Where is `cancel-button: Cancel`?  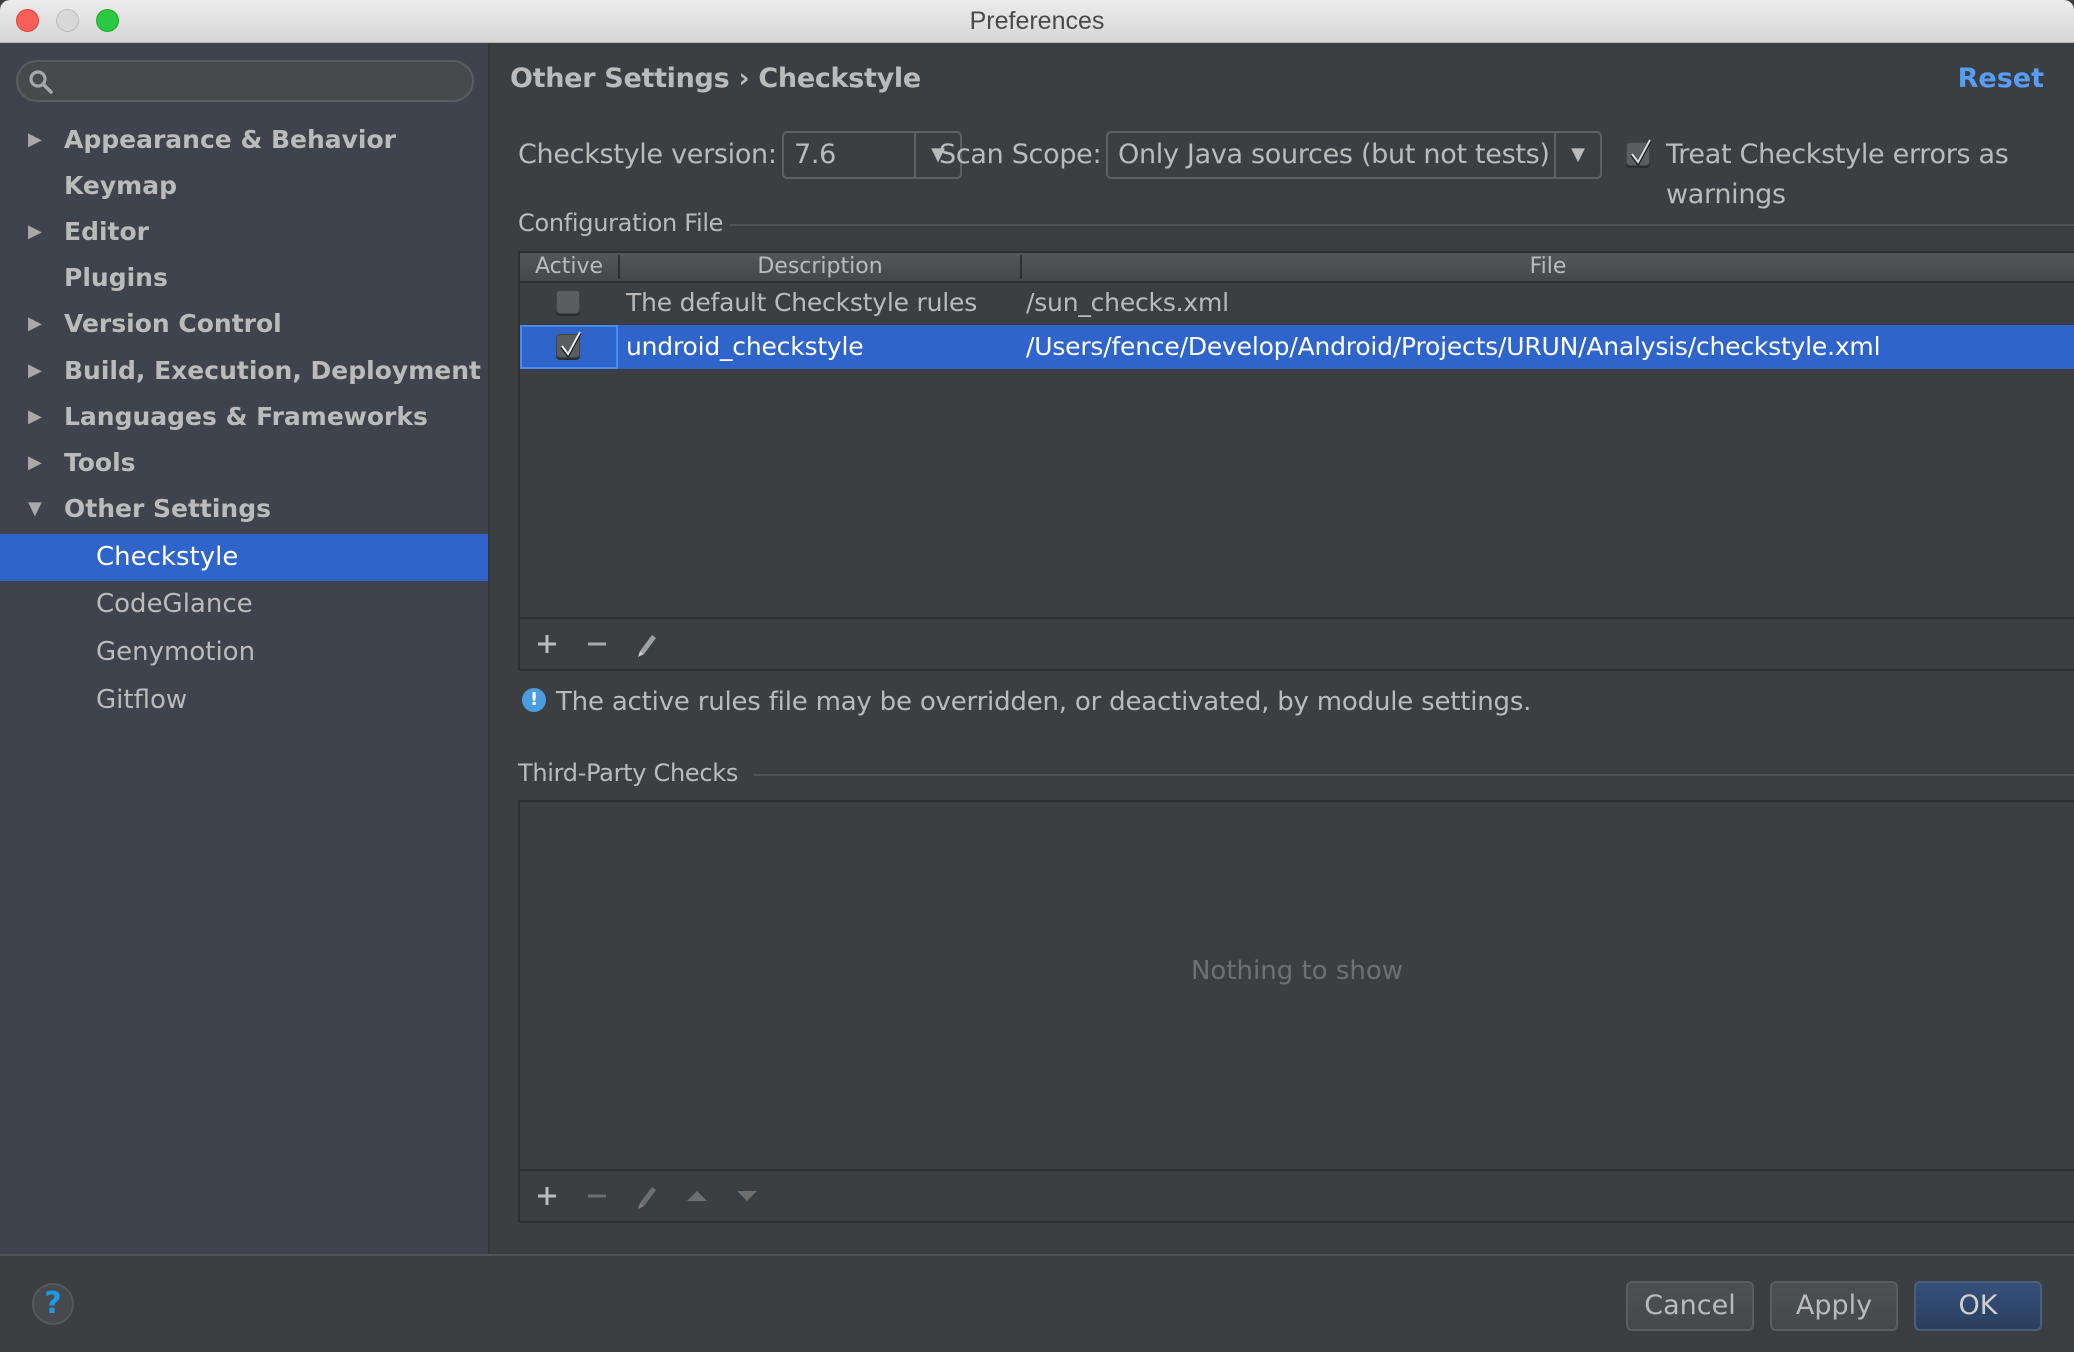 cancel-button: Cancel is located at coordinates (1690, 1306).